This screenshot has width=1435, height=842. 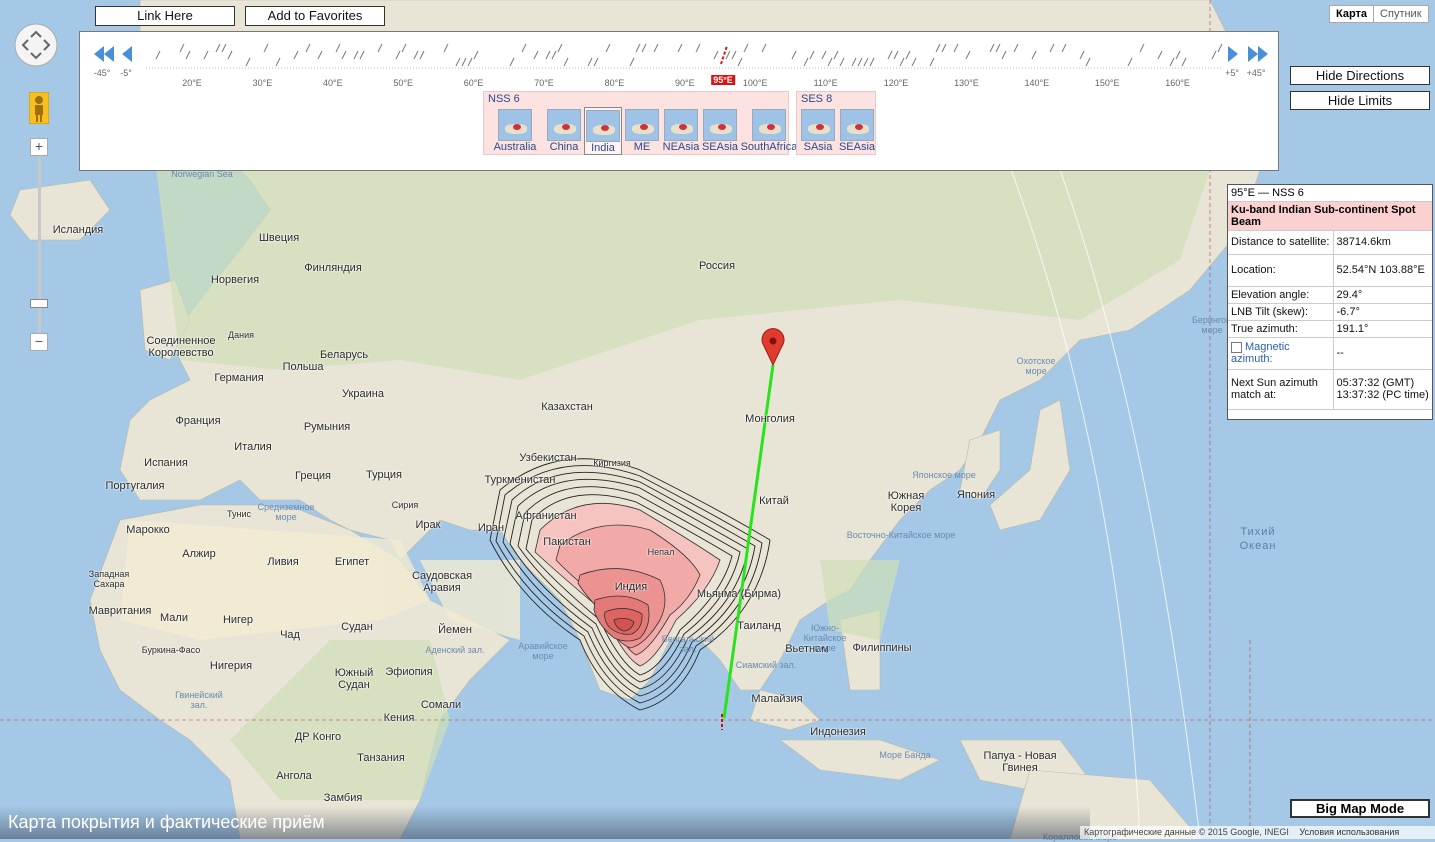 I want to click on info-key: Next Sun azimuth match at:, so click(x=1281, y=389).